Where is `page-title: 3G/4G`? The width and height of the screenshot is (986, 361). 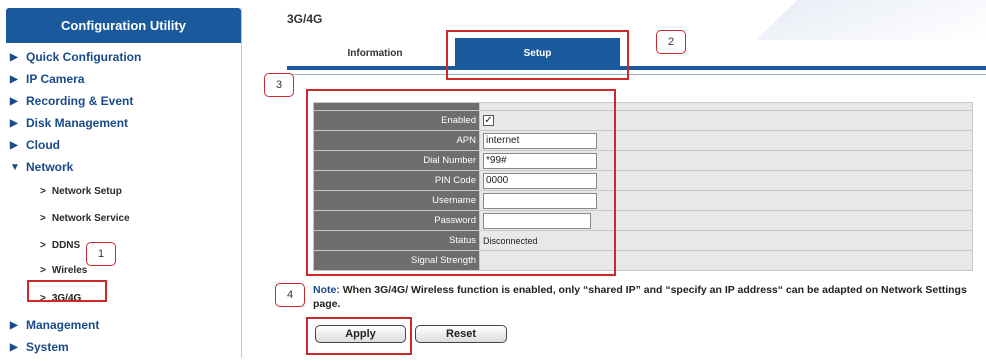 page-title: 3G/4G is located at coordinates (305, 19).